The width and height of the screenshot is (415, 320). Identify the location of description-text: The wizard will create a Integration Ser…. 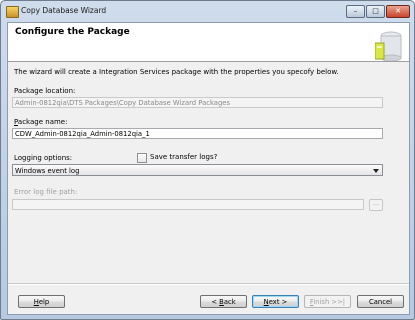
(176, 72).